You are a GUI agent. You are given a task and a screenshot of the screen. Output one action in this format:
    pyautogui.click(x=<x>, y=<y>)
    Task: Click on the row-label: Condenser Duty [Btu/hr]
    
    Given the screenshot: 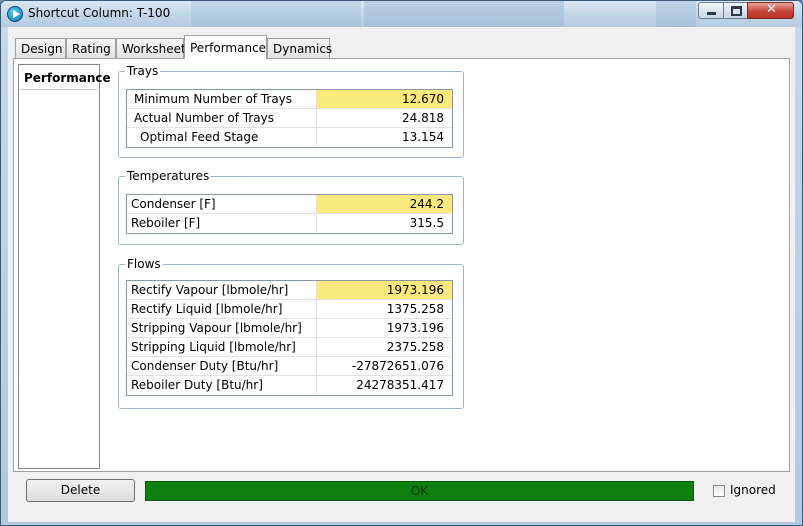 What is the action you would take?
    pyautogui.click(x=222, y=366)
    